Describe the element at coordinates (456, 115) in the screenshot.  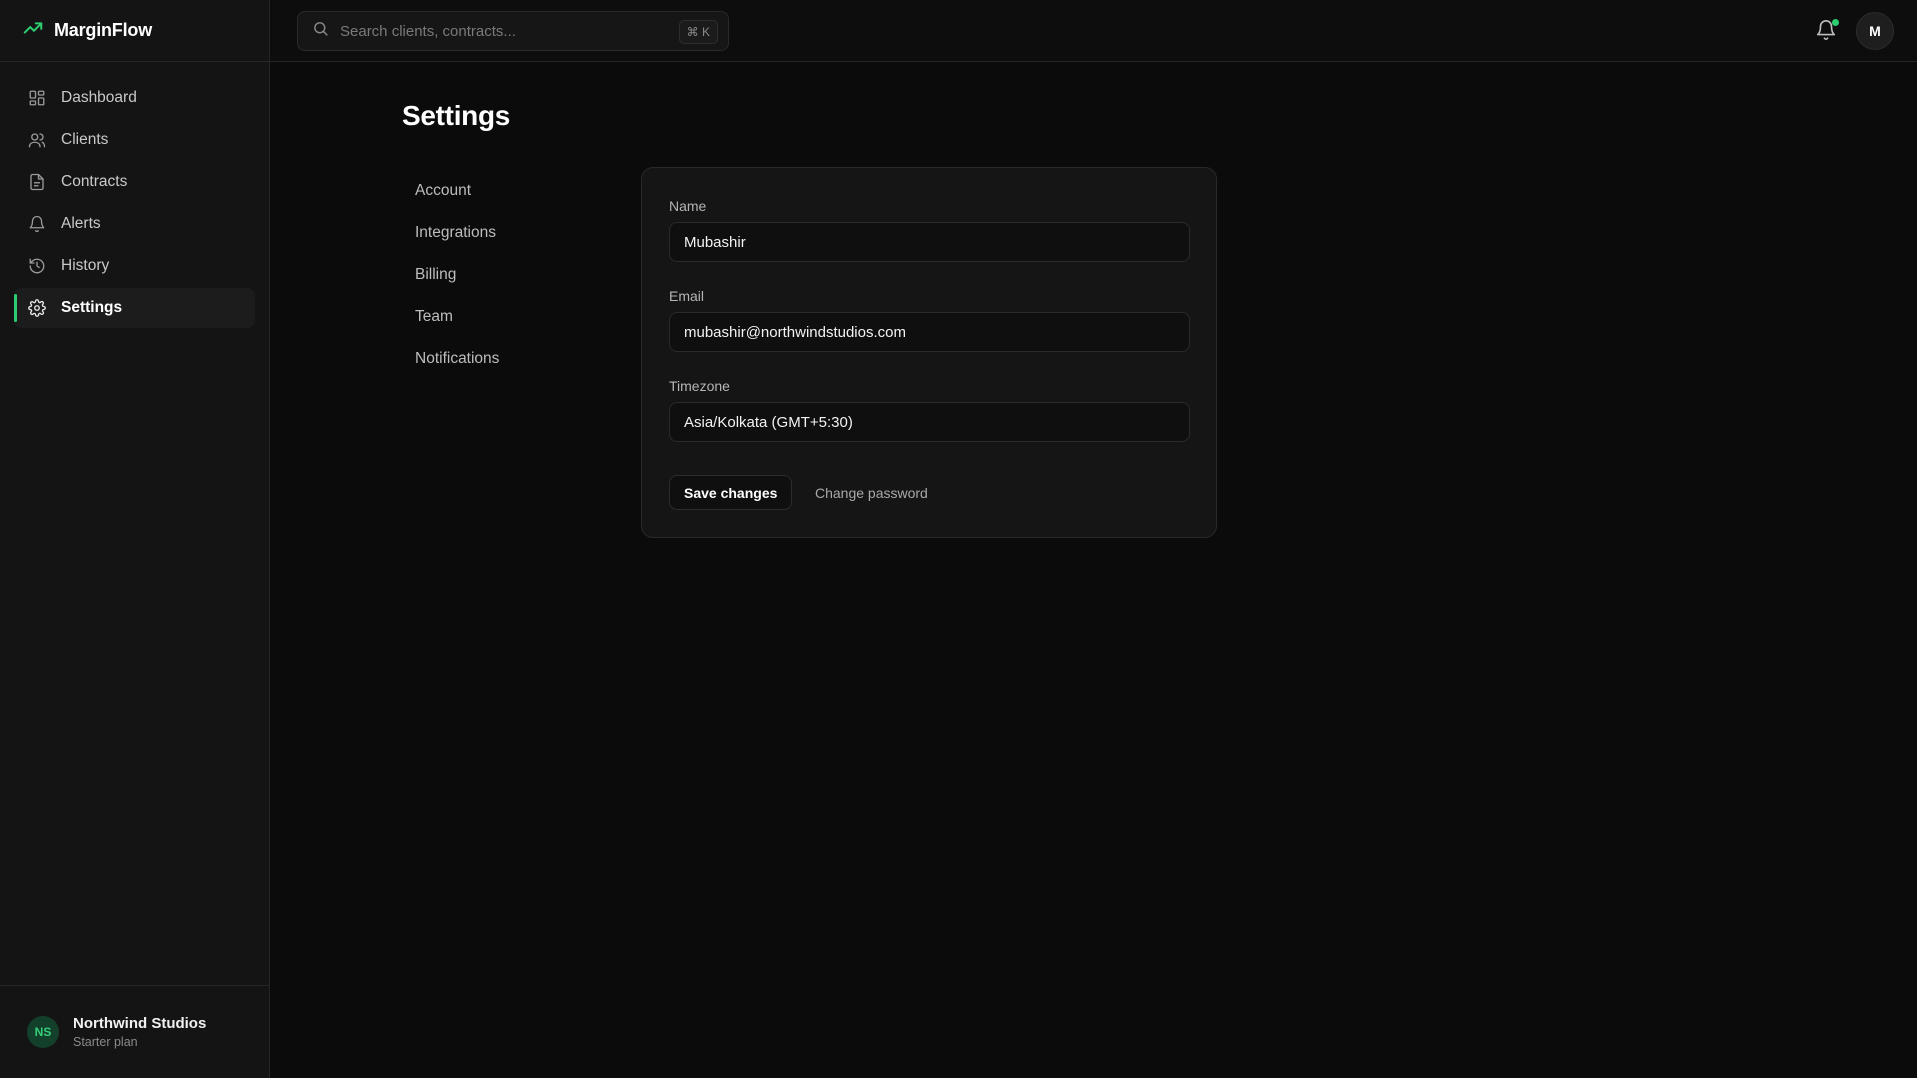
I see `page-title: Settings` at that location.